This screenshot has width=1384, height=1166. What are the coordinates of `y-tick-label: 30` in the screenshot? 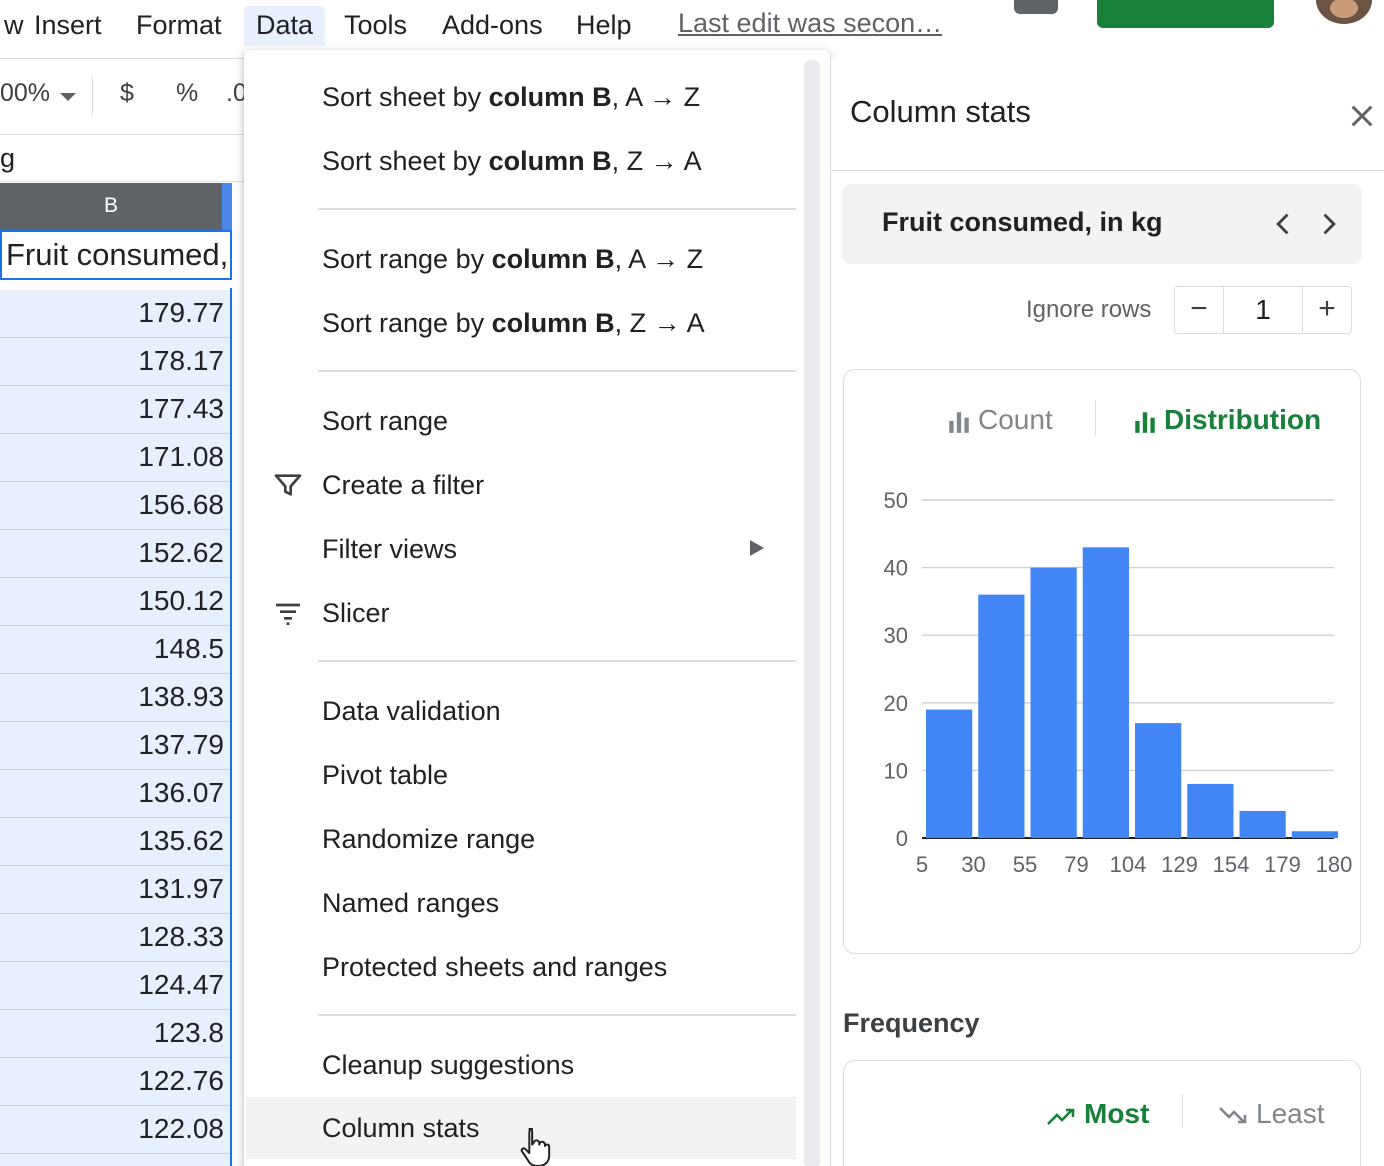 It's located at (896, 635).